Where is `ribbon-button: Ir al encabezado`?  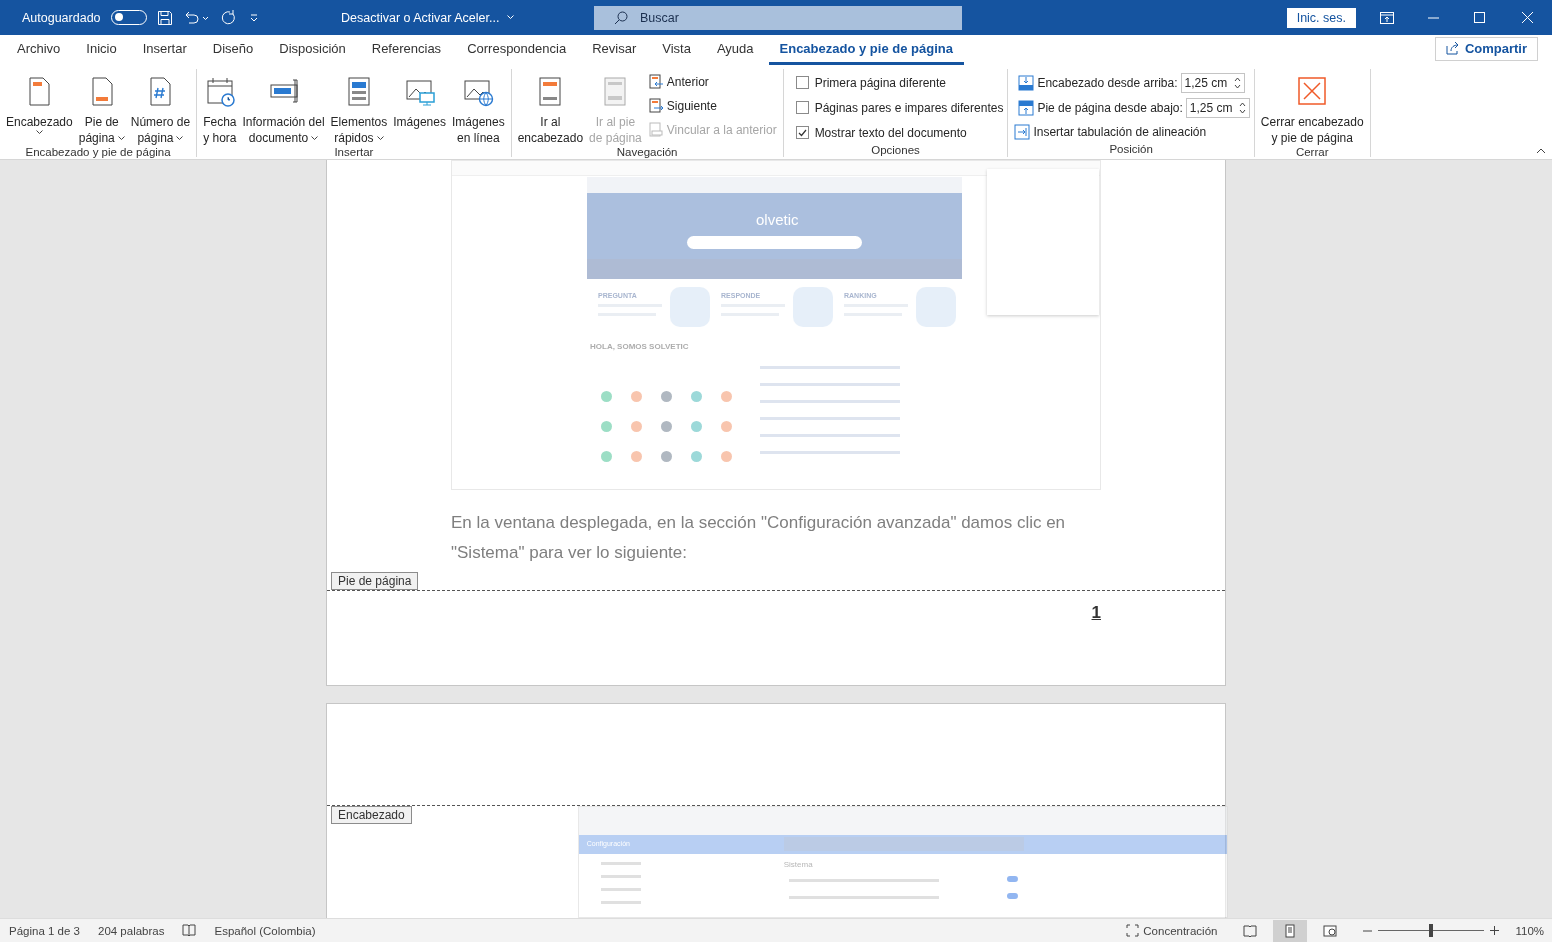
ribbon-button: Ir al encabezado is located at coordinates (550, 107).